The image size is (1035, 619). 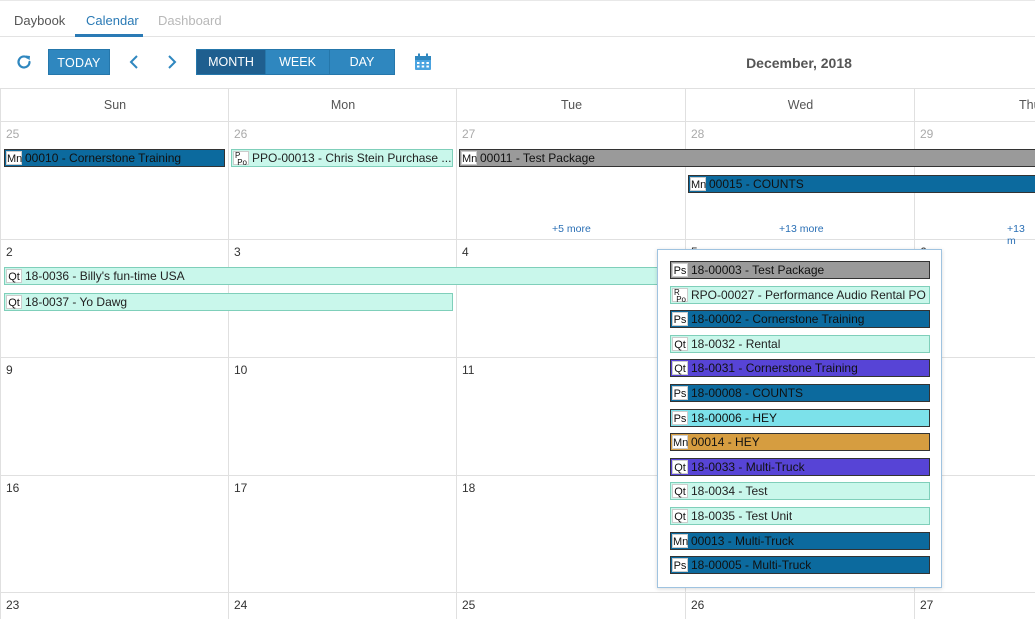 What do you see at coordinates (729, 491) in the screenshot?
I see `event-title: 18-0034 - Test` at bounding box center [729, 491].